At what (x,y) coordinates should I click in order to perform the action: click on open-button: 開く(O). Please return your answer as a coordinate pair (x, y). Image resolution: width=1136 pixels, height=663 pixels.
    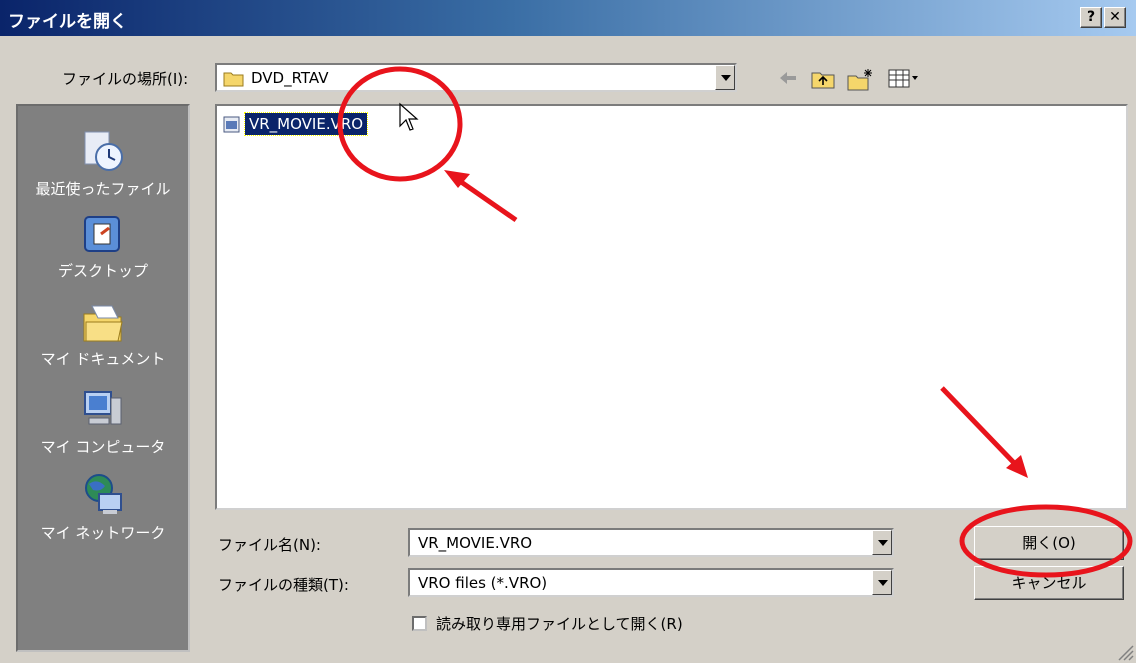
    Looking at the image, I should click on (1049, 543).